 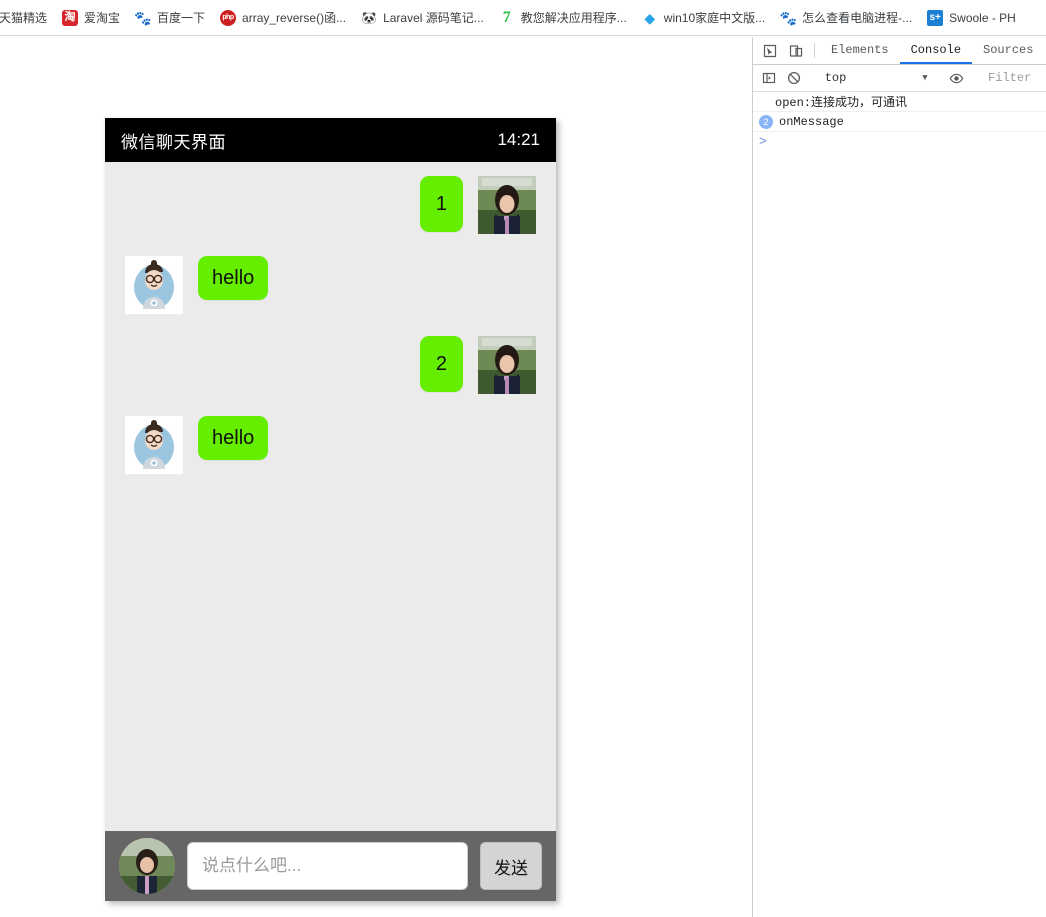 What do you see at coordinates (935, 17) in the screenshot?
I see `swoole-icon: s+` at bounding box center [935, 17].